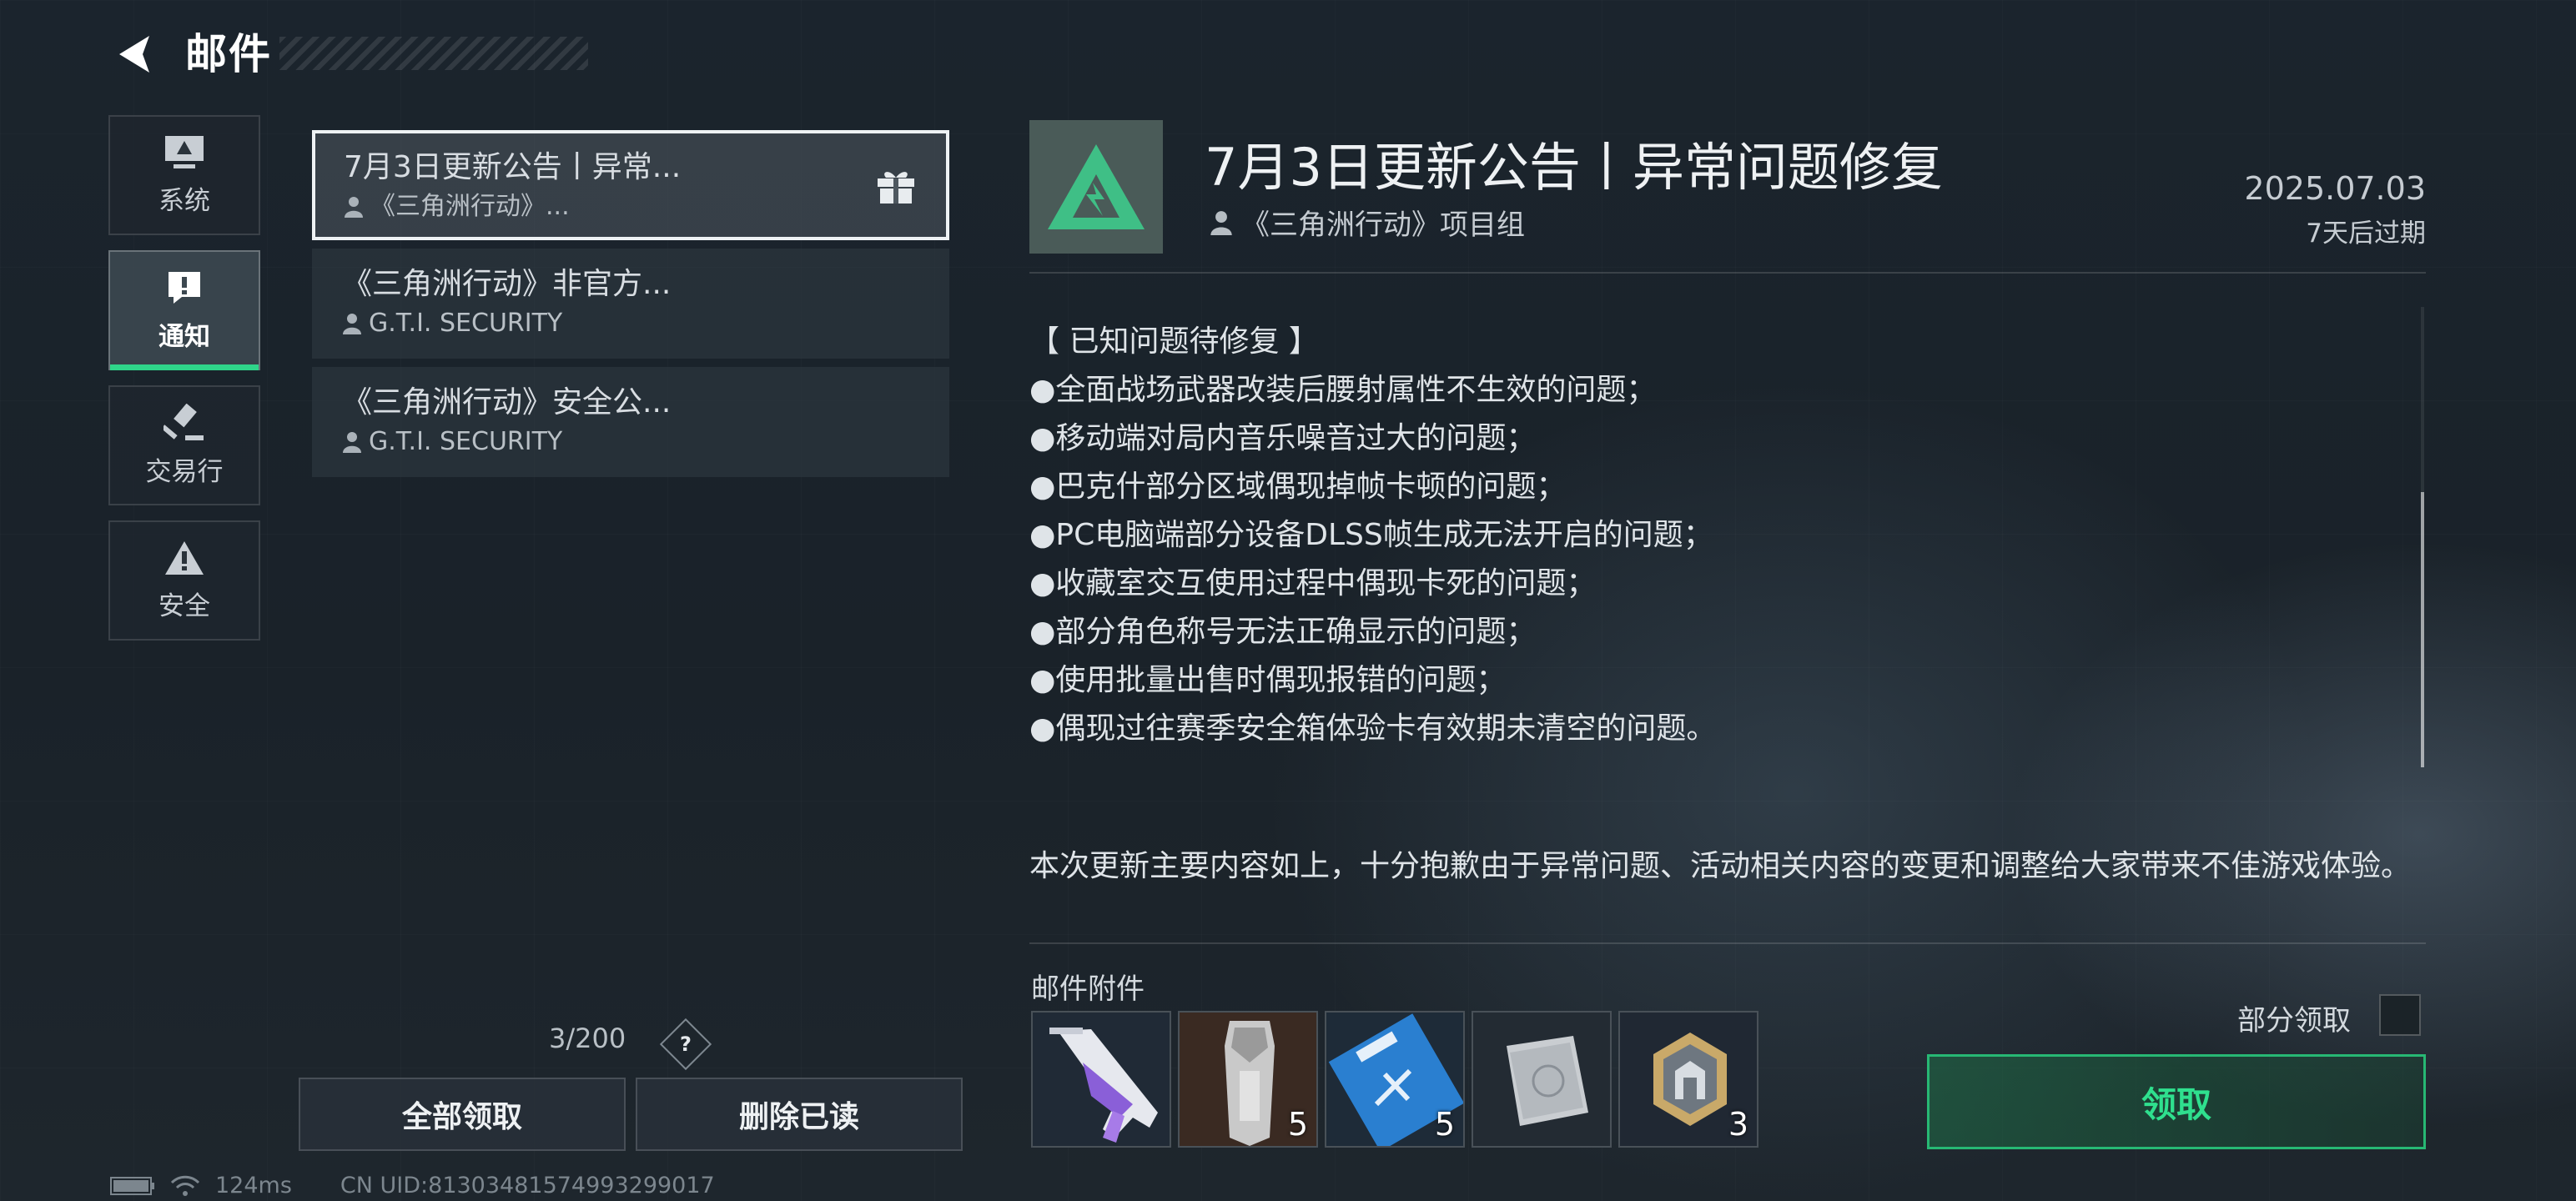 Image resolution: width=2576 pixels, height=1201 pixels. I want to click on monitor-icon, so click(184, 151).